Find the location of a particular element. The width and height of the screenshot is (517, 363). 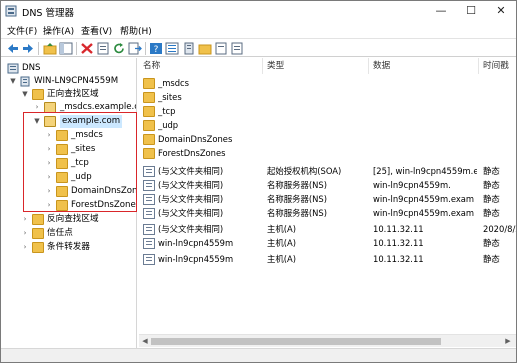

column-header-timestamp: 时间戳 is located at coordinates (497, 66).